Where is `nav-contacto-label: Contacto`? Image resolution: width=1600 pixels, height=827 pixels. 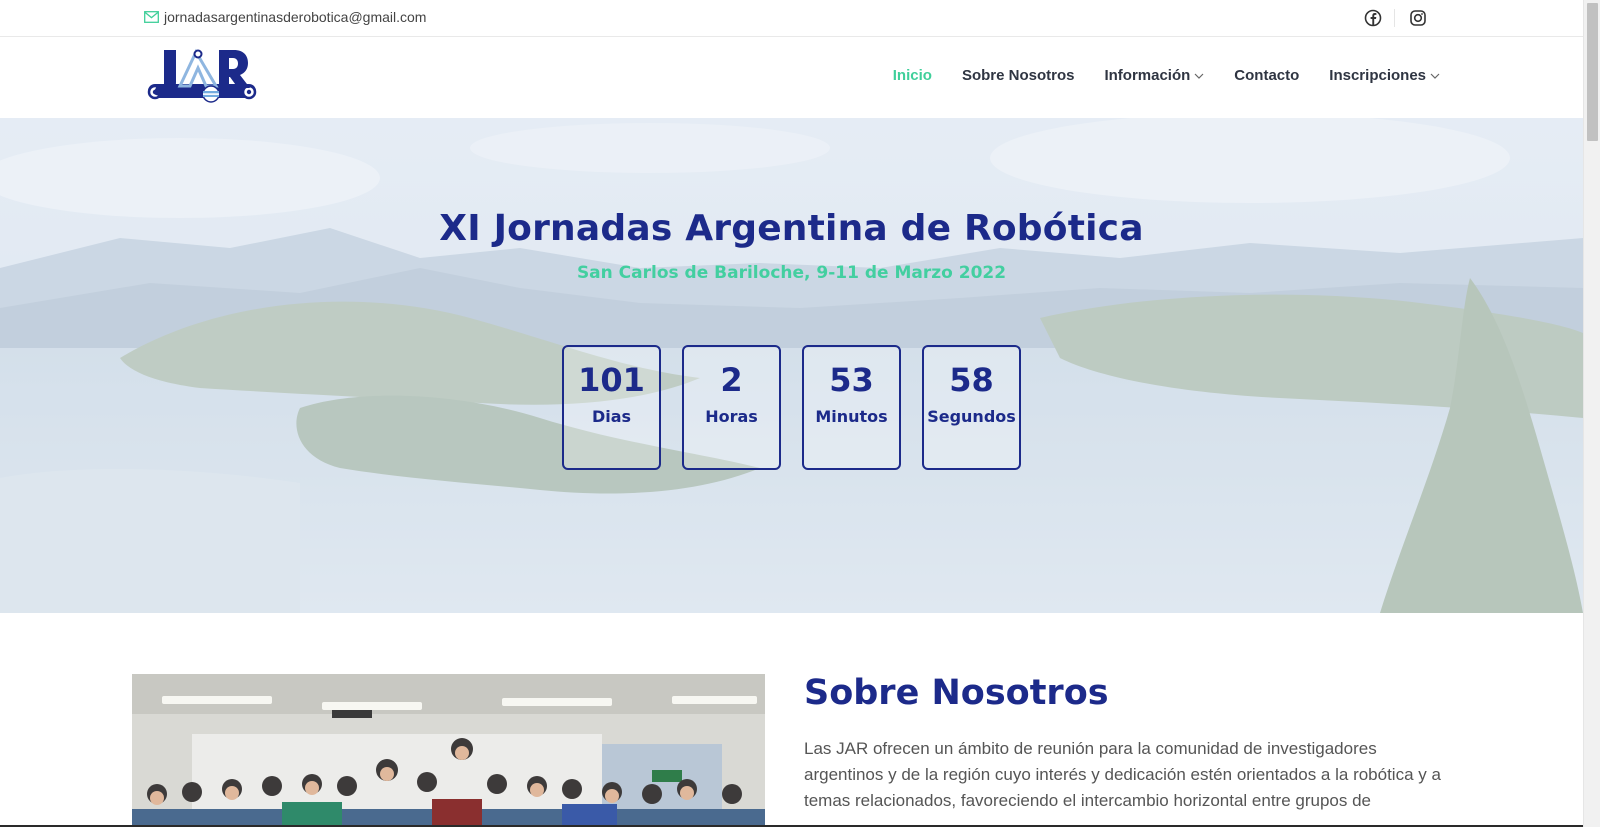 nav-contacto-label: Contacto is located at coordinates (1267, 75).